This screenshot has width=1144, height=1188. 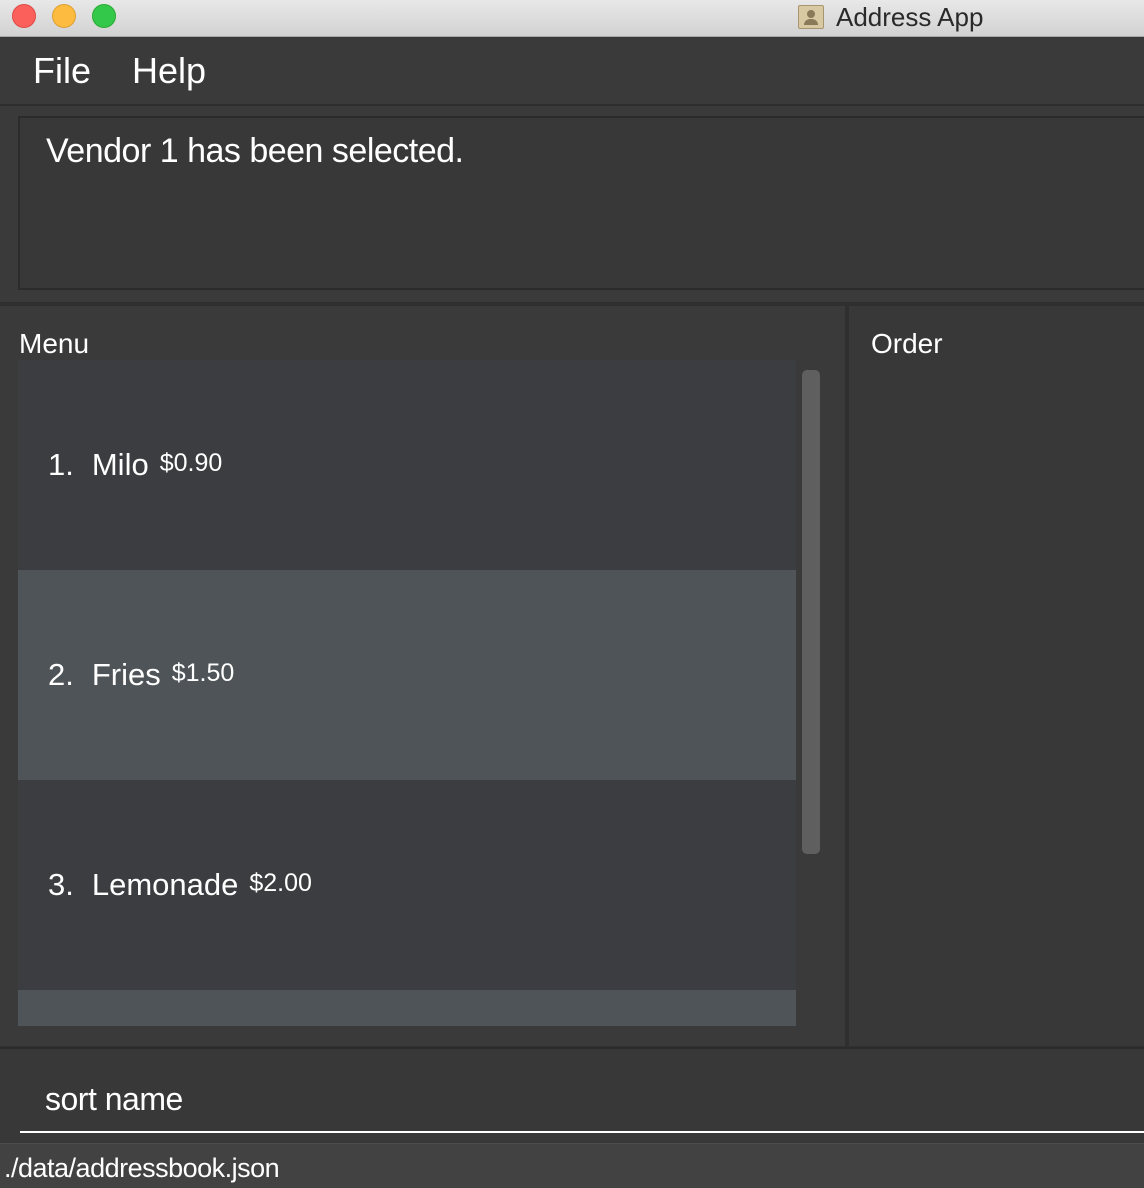 What do you see at coordinates (142, 1168) in the screenshot?
I see `save-location: ./data/addressbook.json` at bounding box center [142, 1168].